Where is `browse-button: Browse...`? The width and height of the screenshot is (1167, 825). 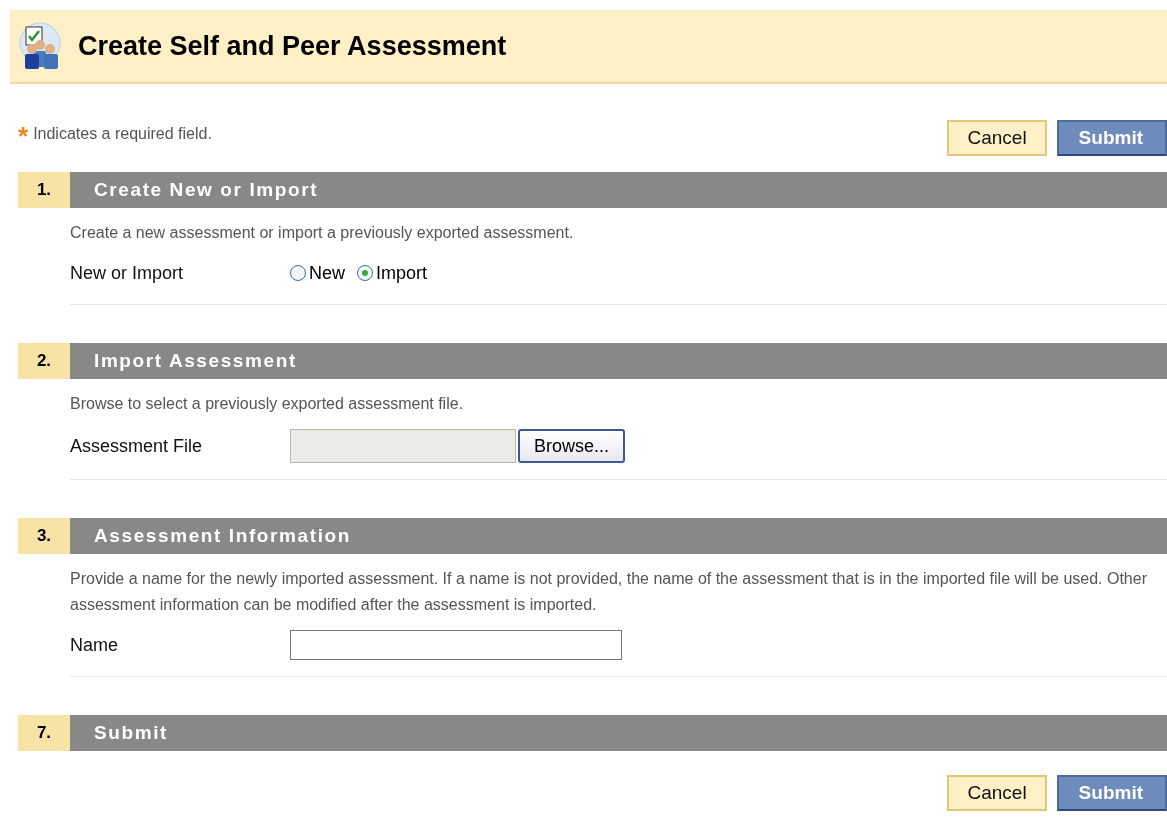 browse-button: Browse... is located at coordinates (572, 446).